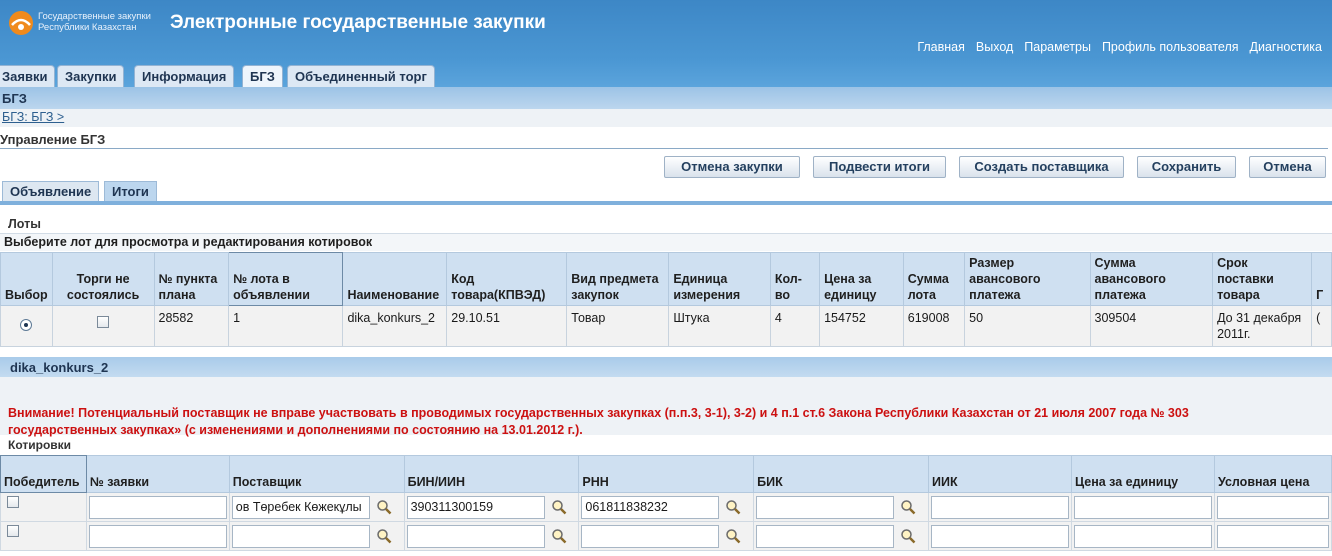  What do you see at coordinates (1321, 279) in the screenshot?
I see `col-extra: Г` at bounding box center [1321, 279].